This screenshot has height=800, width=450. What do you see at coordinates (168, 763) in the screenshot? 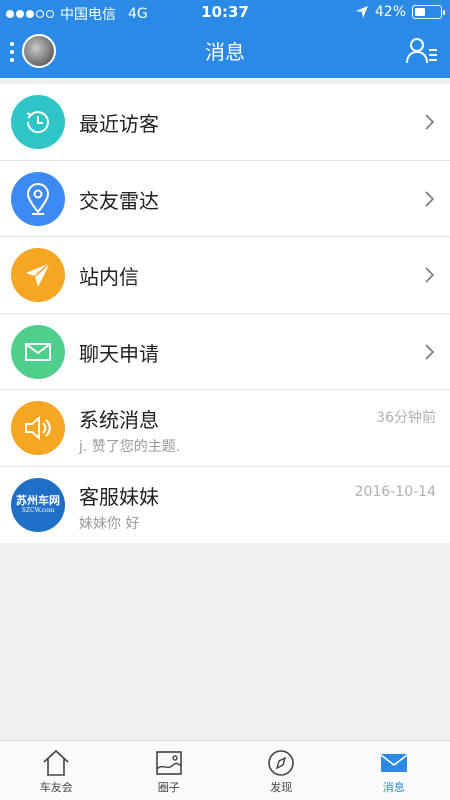
I see `image-icon` at bounding box center [168, 763].